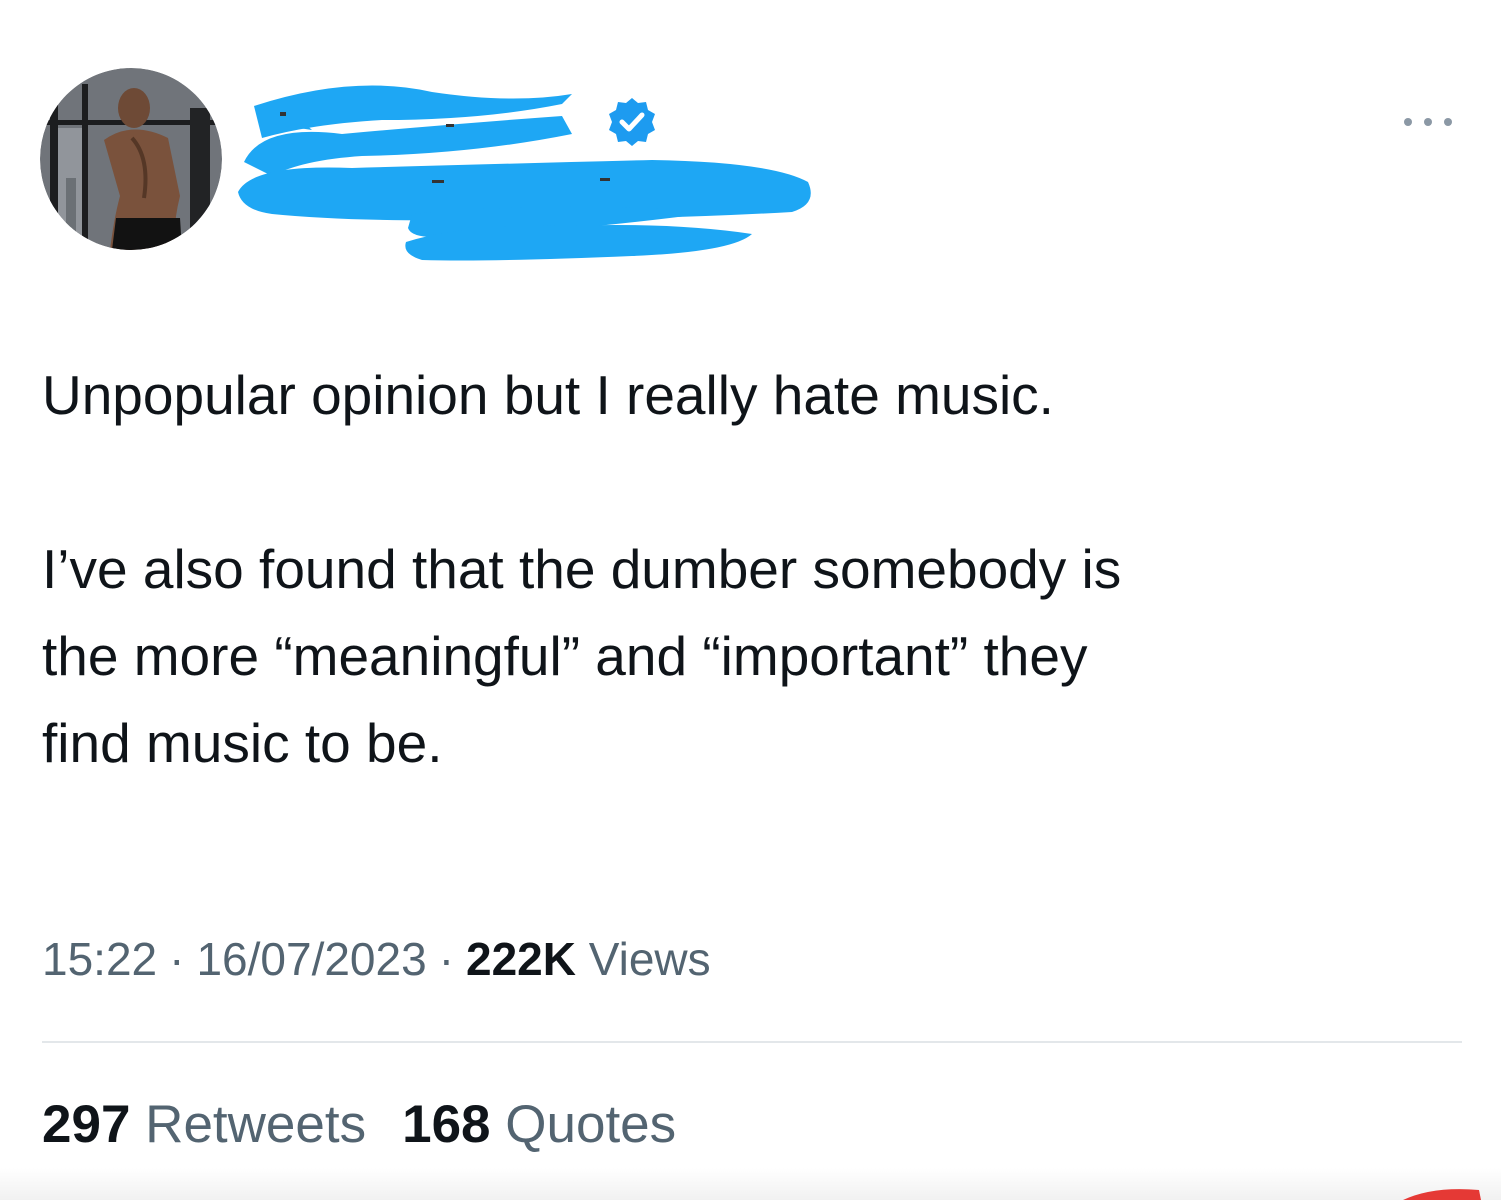 The height and width of the screenshot is (1200, 1501). What do you see at coordinates (750, 1184) in the screenshot?
I see `bottom-edge` at bounding box center [750, 1184].